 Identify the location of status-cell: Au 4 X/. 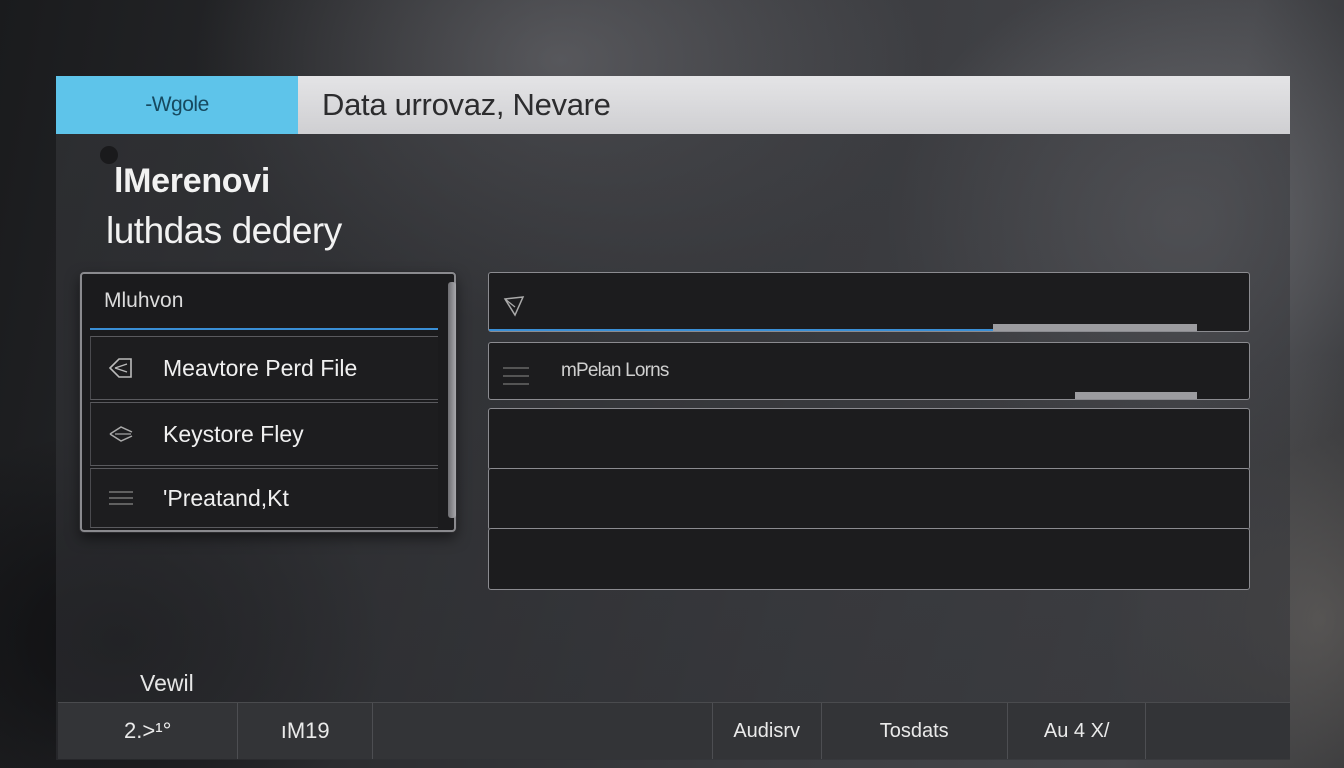
(1077, 731).